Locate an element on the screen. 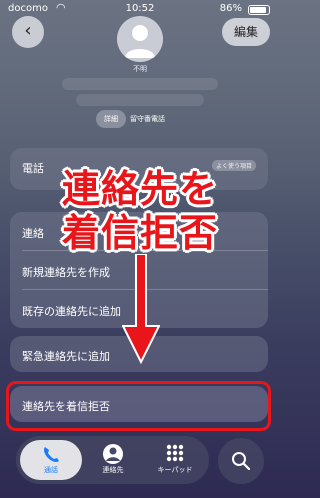 The width and height of the screenshot is (320, 498). add-existing-contact-label: 既存の連絡先に追加 is located at coordinates (71, 311).